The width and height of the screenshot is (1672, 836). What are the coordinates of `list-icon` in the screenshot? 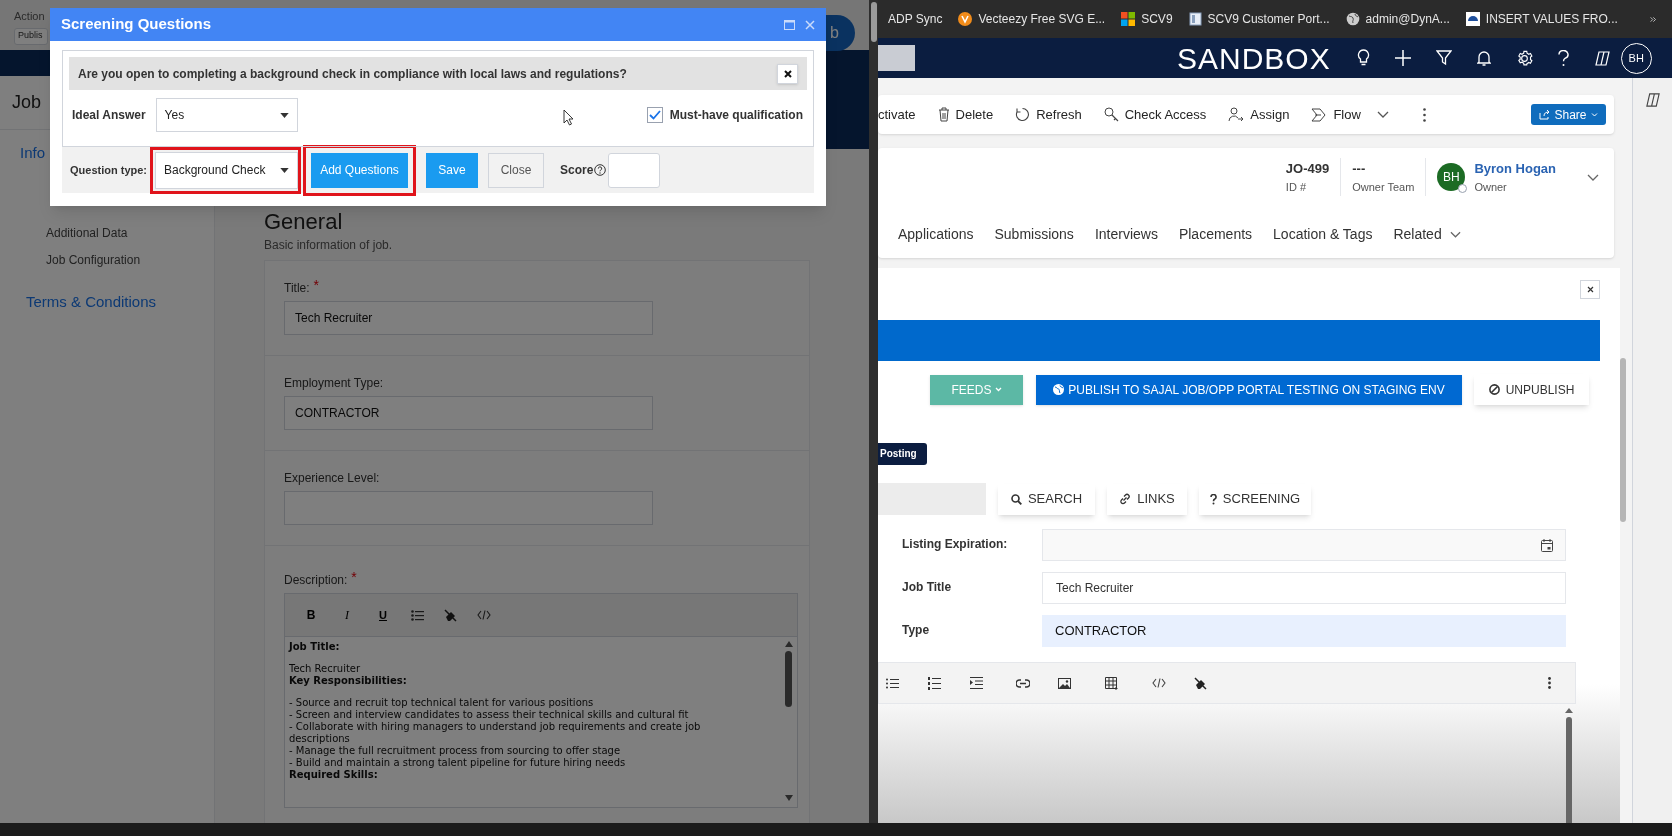 It's located at (417, 615).